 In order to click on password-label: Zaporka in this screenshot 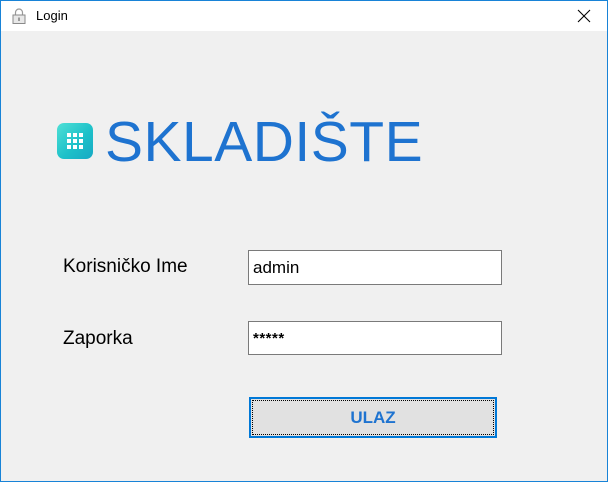, I will do `click(98, 338)`.